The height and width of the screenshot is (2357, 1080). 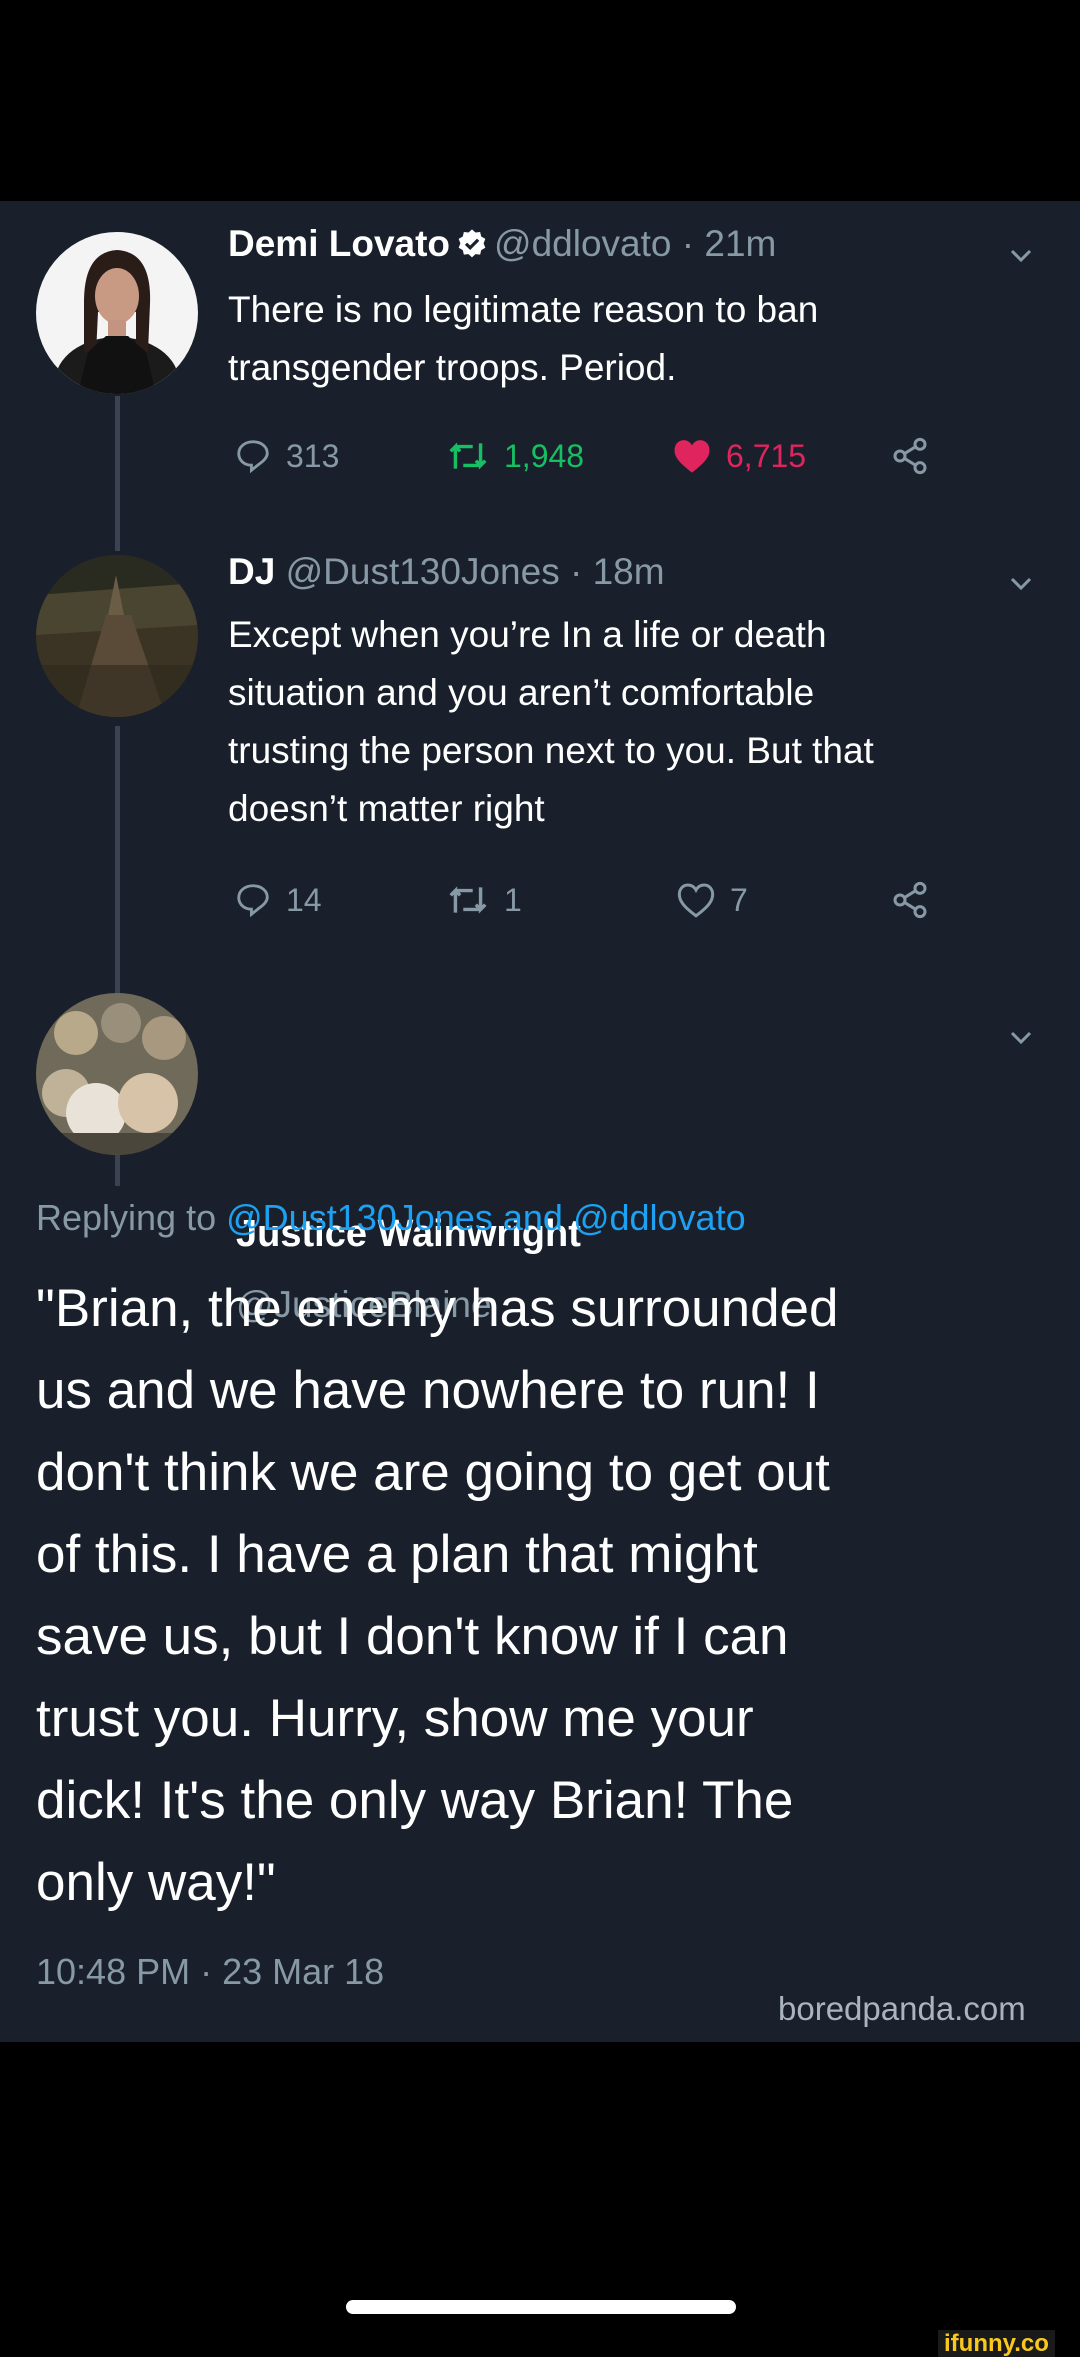 What do you see at coordinates (210, 1972) in the screenshot?
I see `tweet-timestamp: 10:48 PM · 23 Mar 18` at bounding box center [210, 1972].